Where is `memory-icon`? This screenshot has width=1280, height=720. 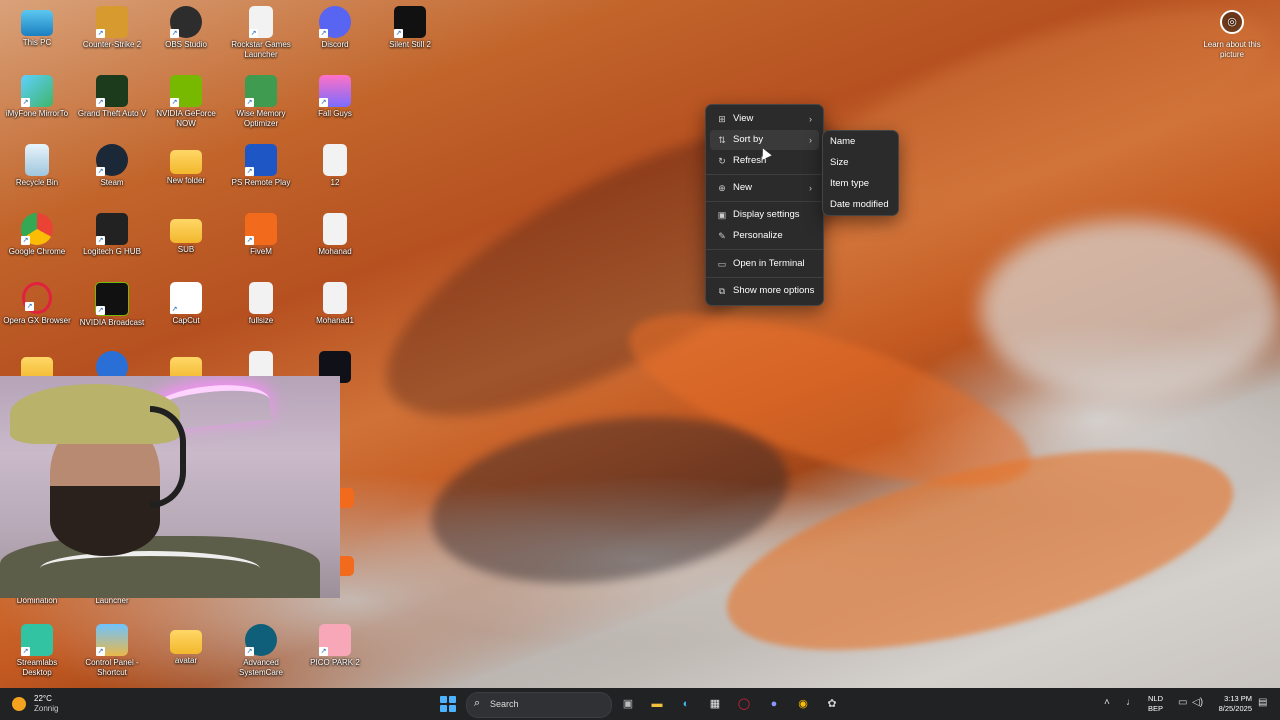 memory-icon is located at coordinates (261, 91).